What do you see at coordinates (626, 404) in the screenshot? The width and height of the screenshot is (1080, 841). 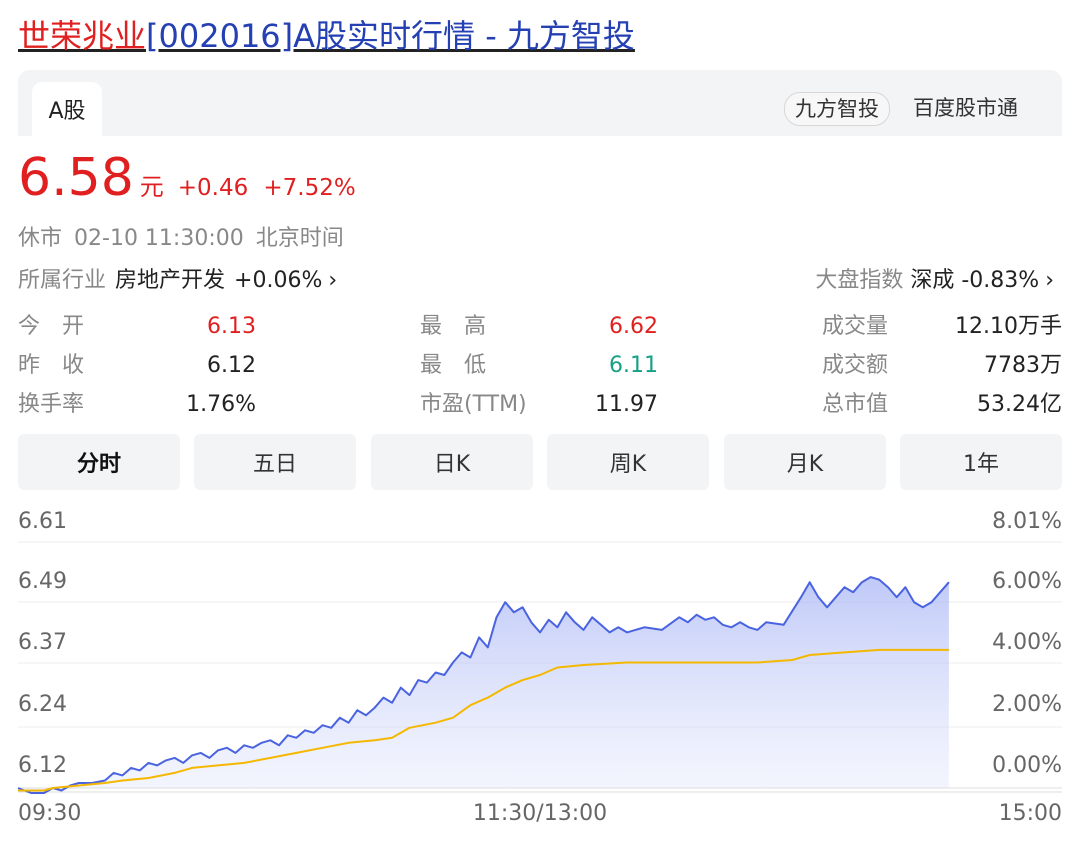 I see `pe-value: 11.97` at bounding box center [626, 404].